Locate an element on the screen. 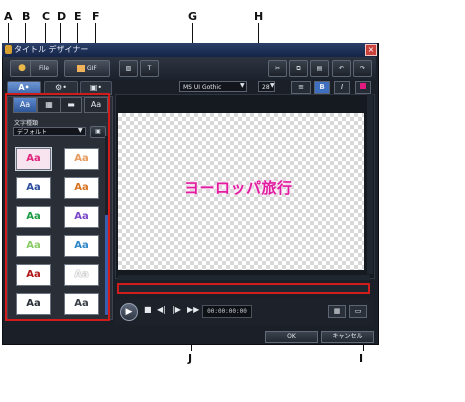  window-title: タイトル デザイナー is located at coordinates (51, 49).